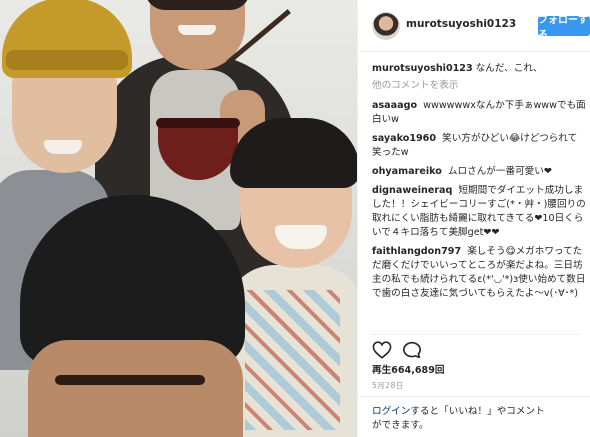  What do you see at coordinates (130, 380) in the screenshot?
I see `person-eyebrows` at bounding box center [130, 380].